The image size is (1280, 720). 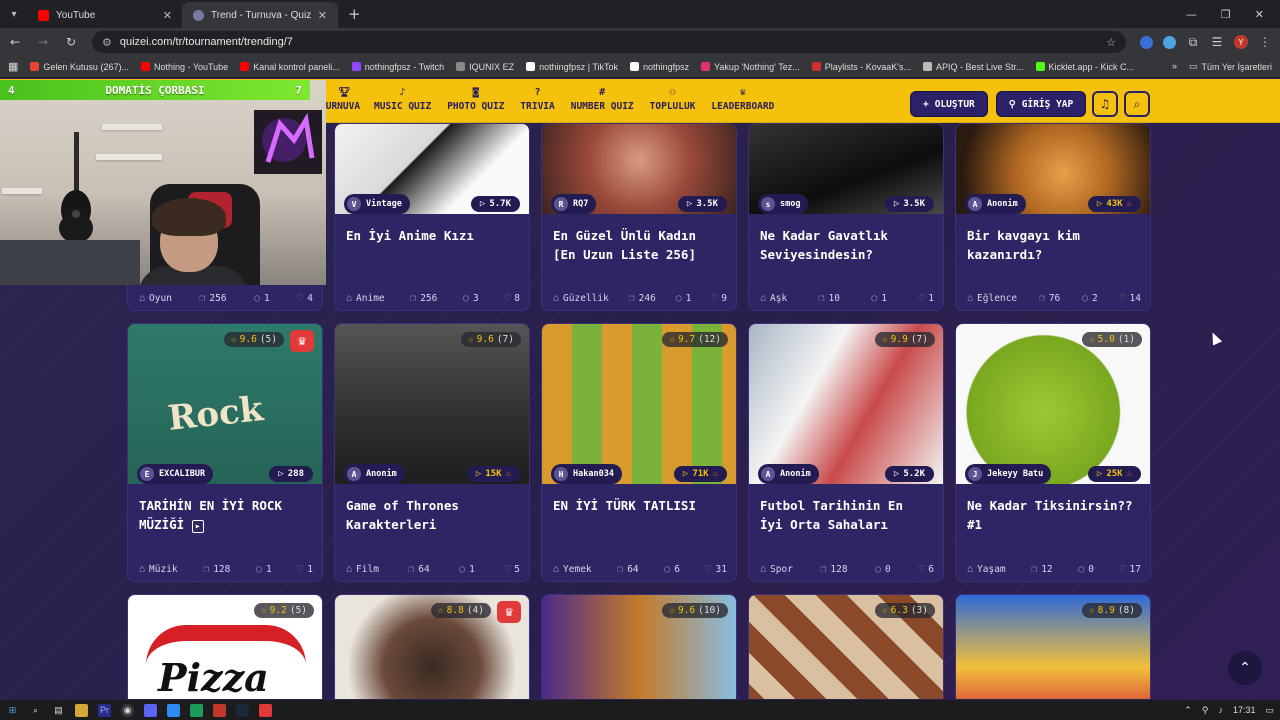 What do you see at coordinates (537, 99) in the screenshot?
I see `nav-link-trivia: ? TRIVIA` at bounding box center [537, 99].